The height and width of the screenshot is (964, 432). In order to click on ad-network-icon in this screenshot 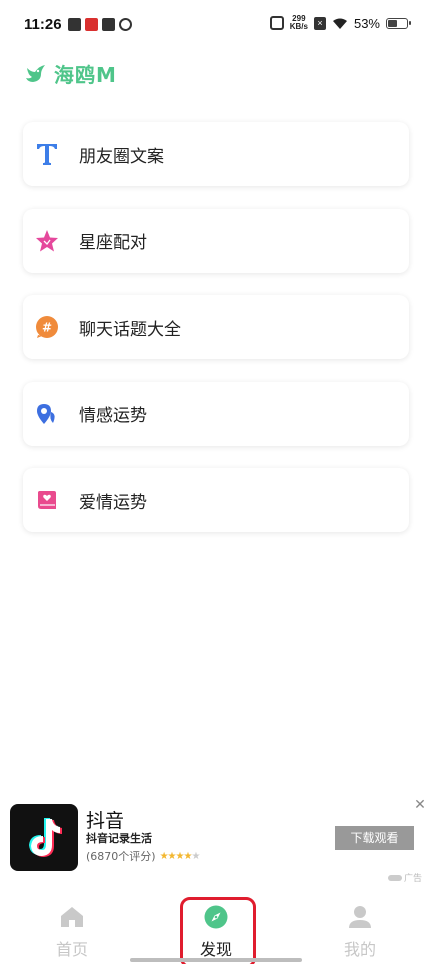, I will do `click(395, 877)`.